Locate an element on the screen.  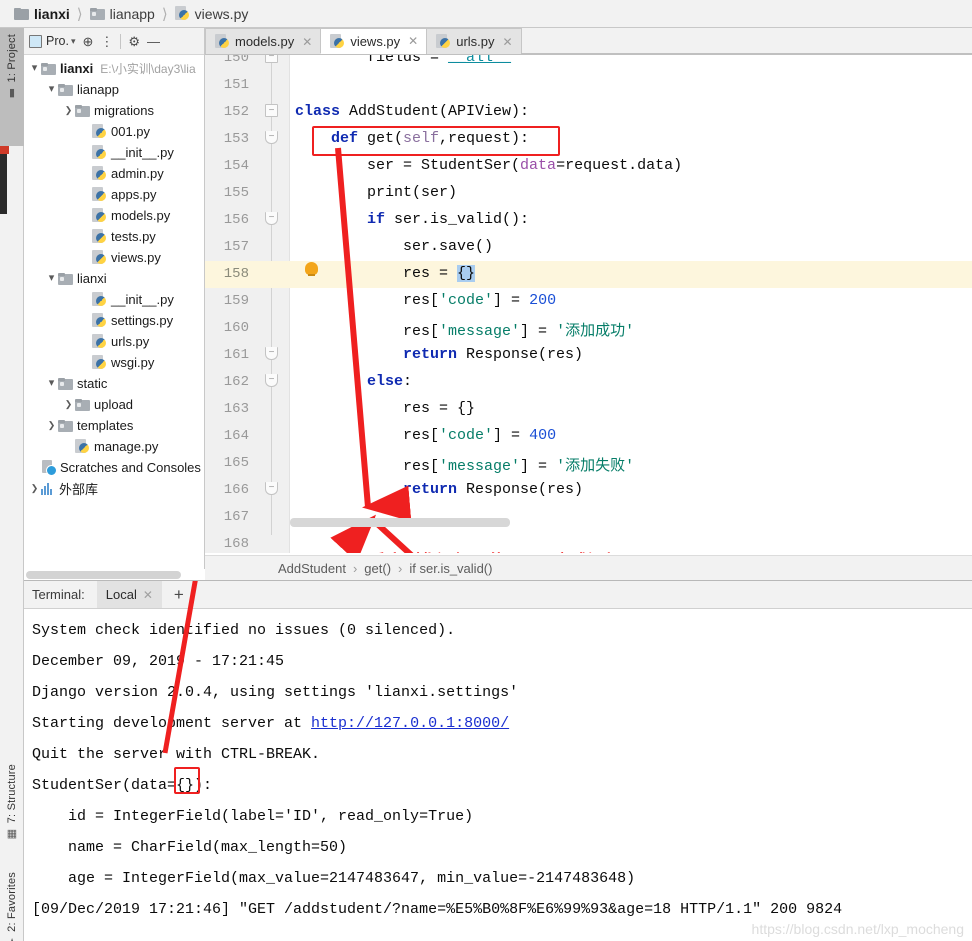
tree-item-settings-py: settings.py is located at coordinates (114, 320).